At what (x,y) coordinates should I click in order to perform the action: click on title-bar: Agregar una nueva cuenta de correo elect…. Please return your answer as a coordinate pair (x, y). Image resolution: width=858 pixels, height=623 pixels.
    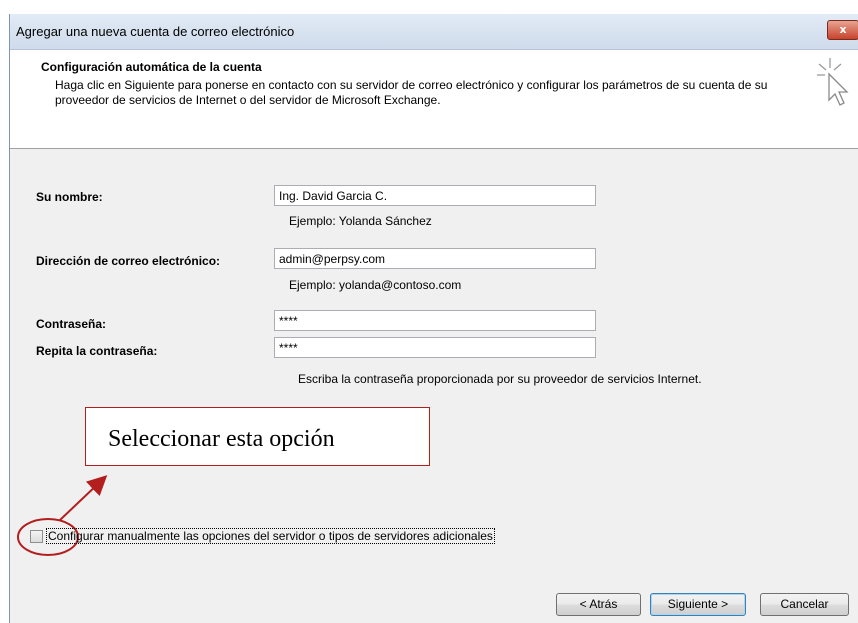
    Looking at the image, I should click on (434, 32).